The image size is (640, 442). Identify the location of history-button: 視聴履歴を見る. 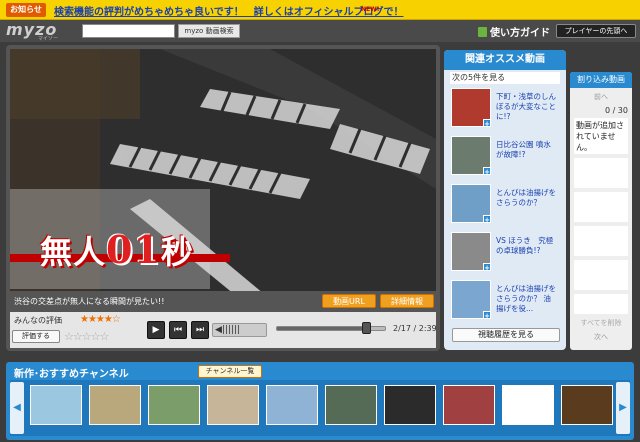
(506, 335).